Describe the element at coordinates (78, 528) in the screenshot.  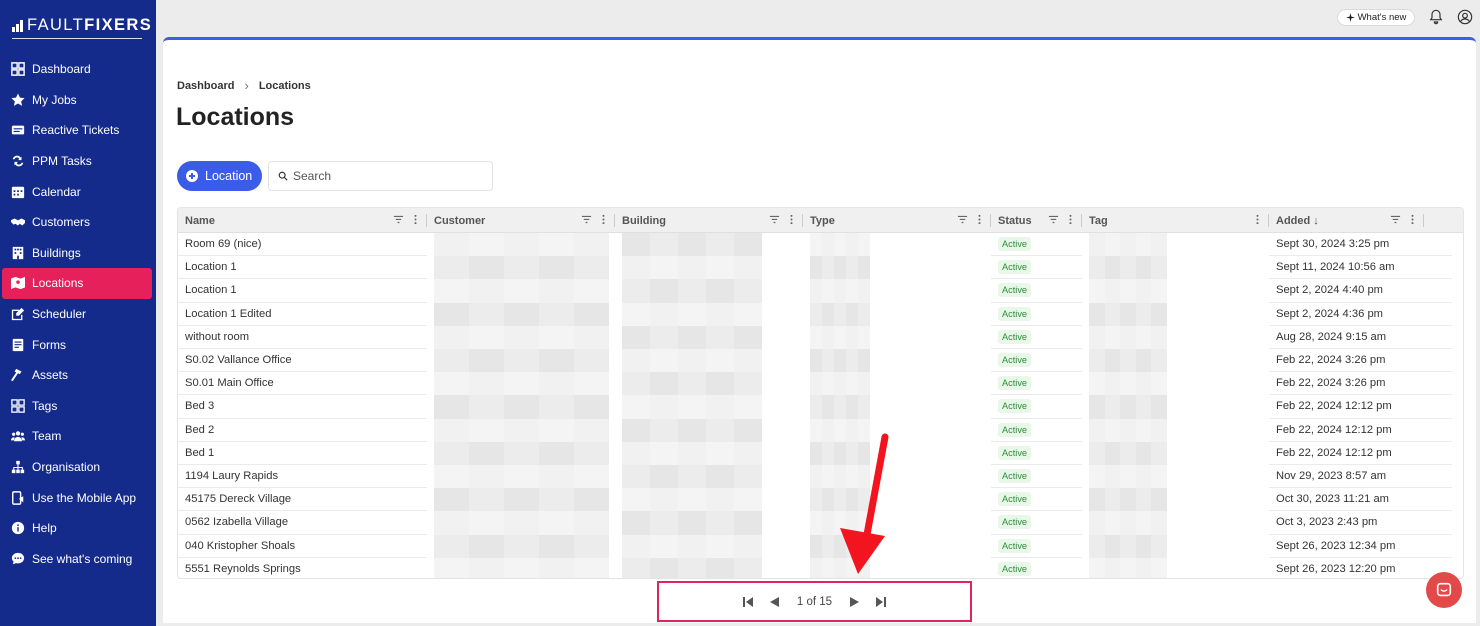
I see `sidebar-item-help: Help` at that location.